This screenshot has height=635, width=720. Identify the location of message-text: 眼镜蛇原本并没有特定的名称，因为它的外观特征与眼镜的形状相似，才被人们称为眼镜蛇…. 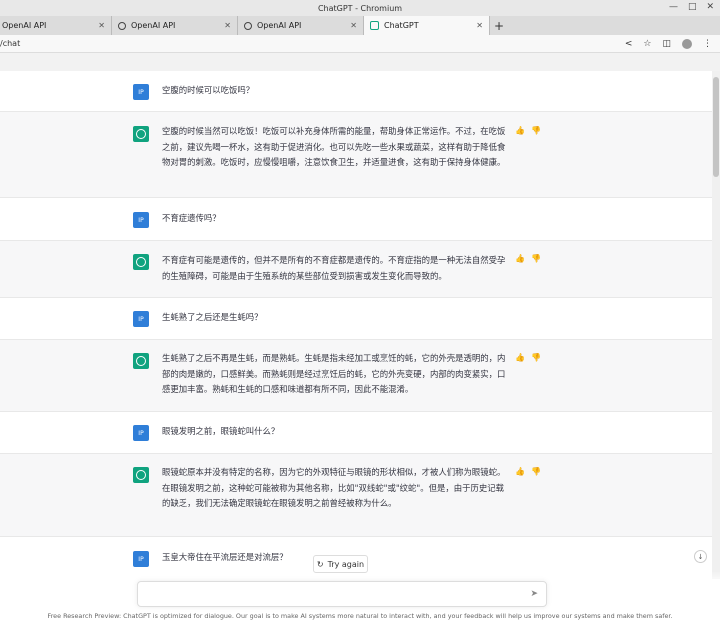
(334, 488).